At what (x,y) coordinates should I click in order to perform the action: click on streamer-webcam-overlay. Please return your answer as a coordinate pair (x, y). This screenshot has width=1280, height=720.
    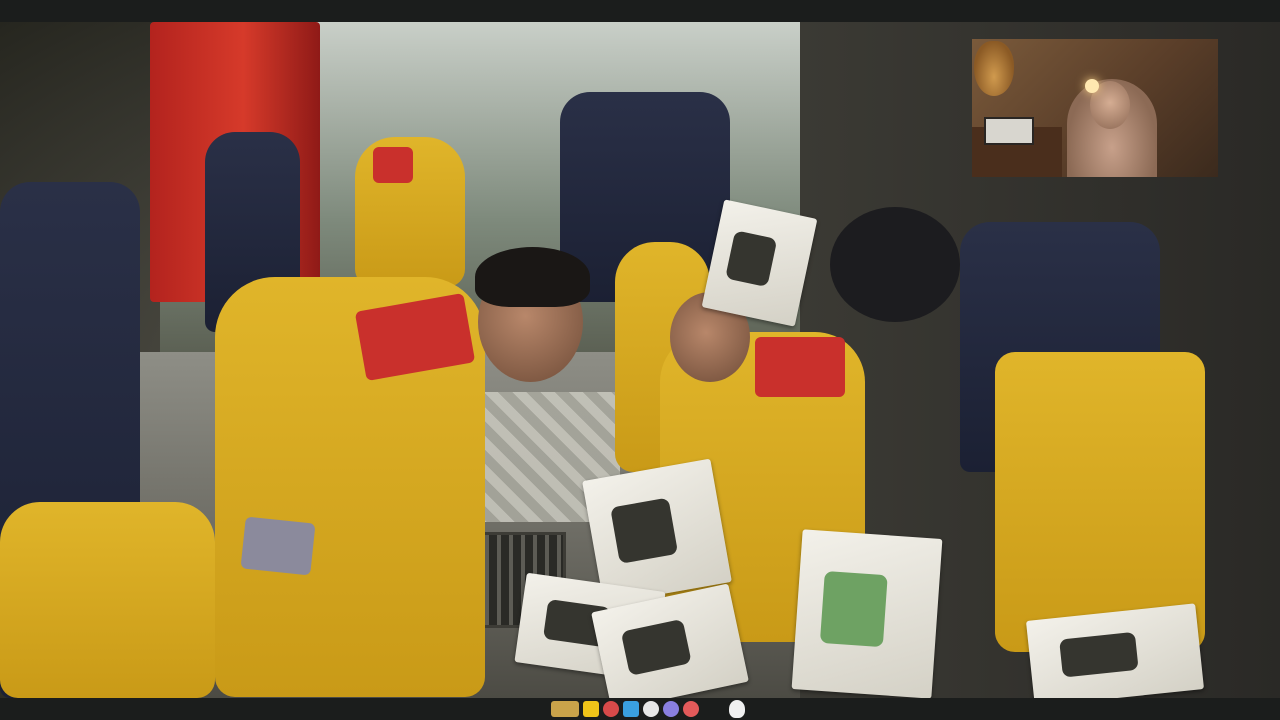
    Looking at the image, I should click on (1095, 108).